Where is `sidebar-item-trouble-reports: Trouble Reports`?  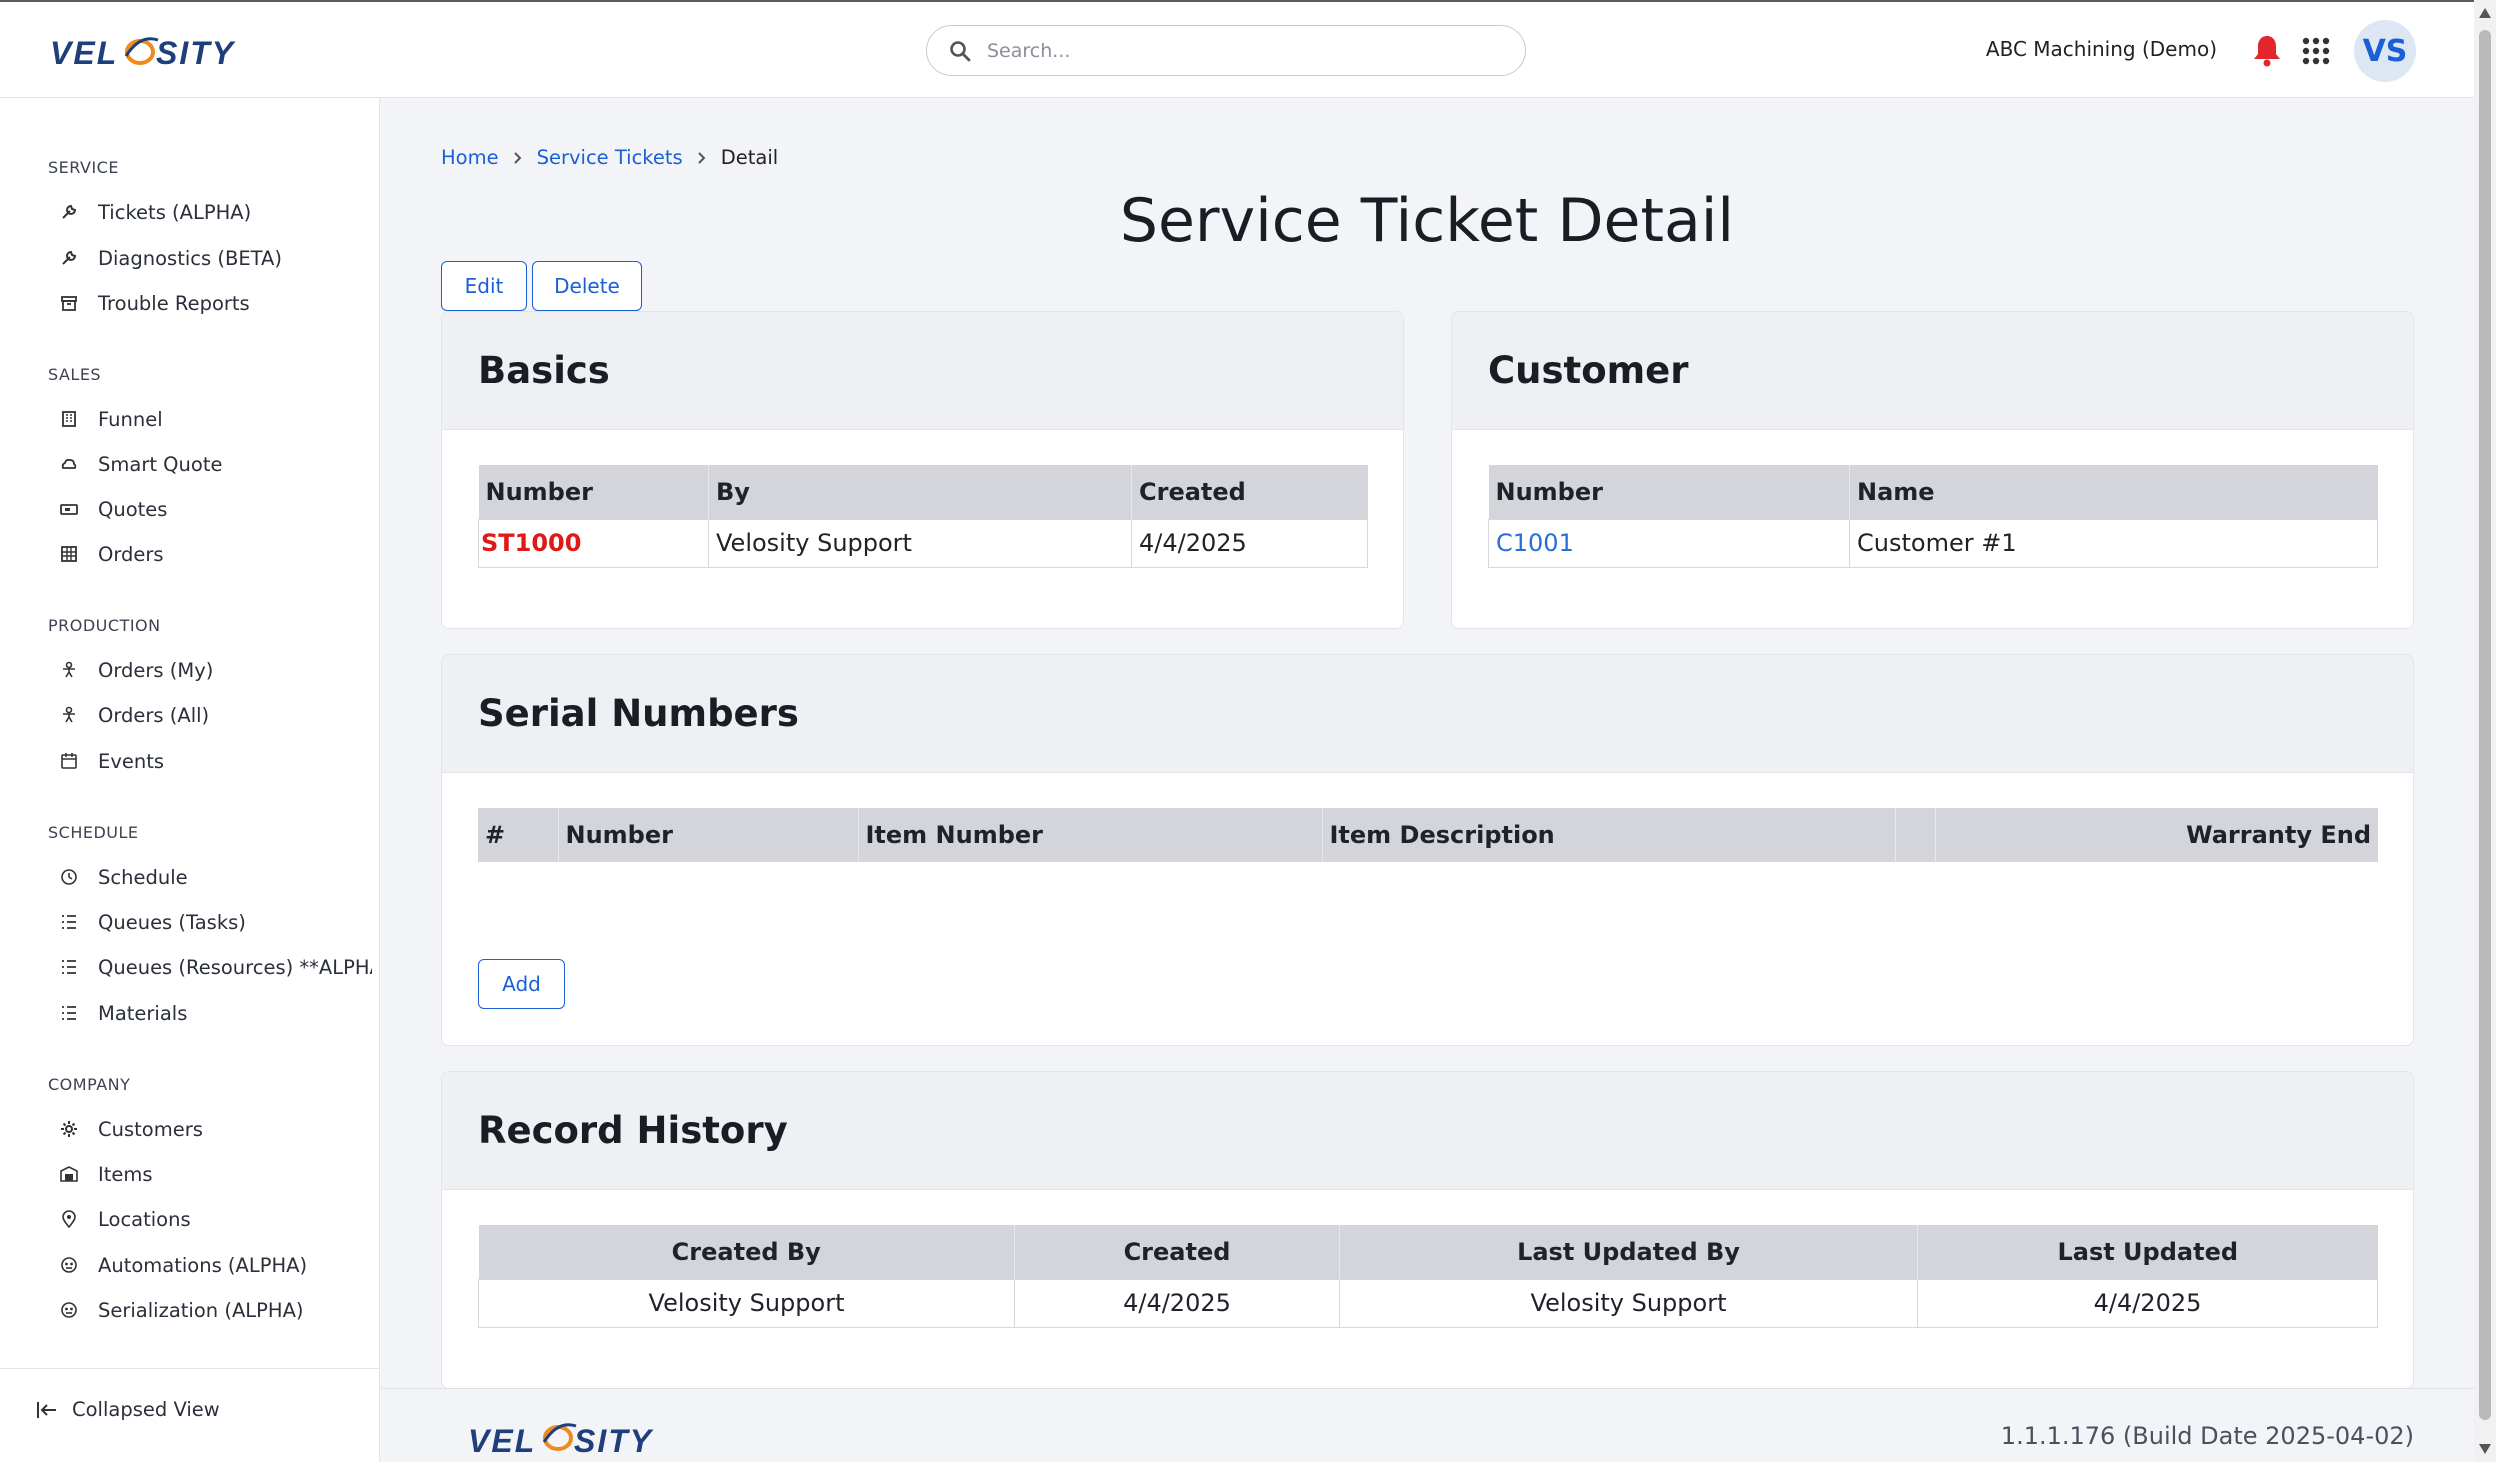
sidebar-item-trouble-reports: Trouble Reports is located at coordinates (155, 303).